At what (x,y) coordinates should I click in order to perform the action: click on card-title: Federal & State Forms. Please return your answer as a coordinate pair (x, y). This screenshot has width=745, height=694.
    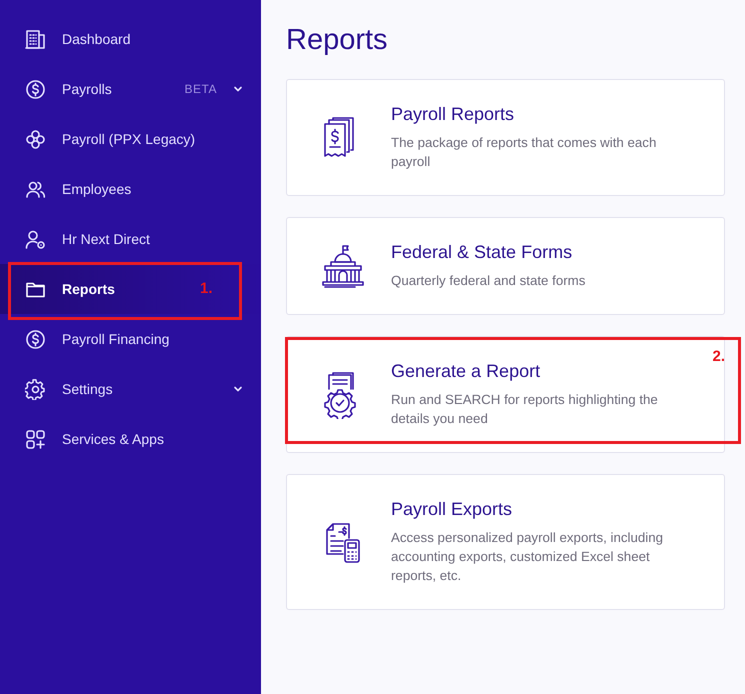
    Looking at the image, I should click on (482, 252).